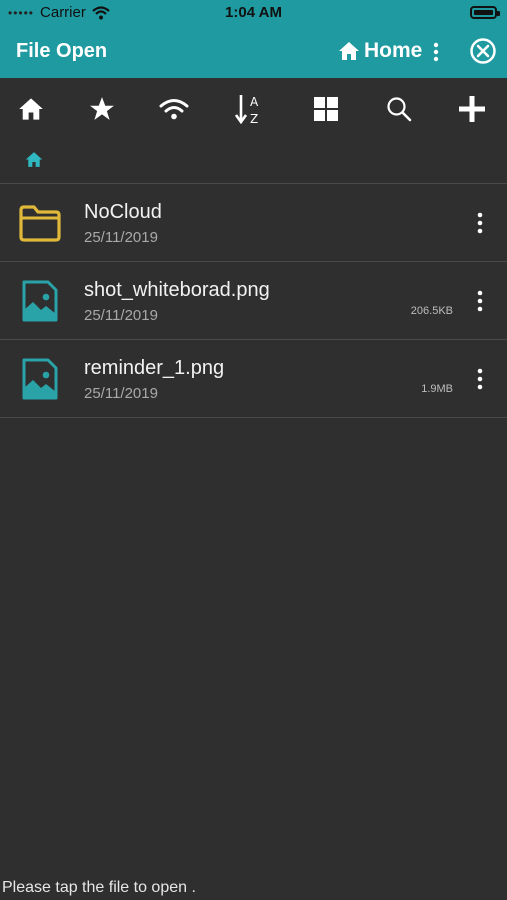 The width and height of the screenshot is (507, 900). What do you see at coordinates (177, 290) in the screenshot?
I see `file-name: shot_whiteborad.png` at bounding box center [177, 290].